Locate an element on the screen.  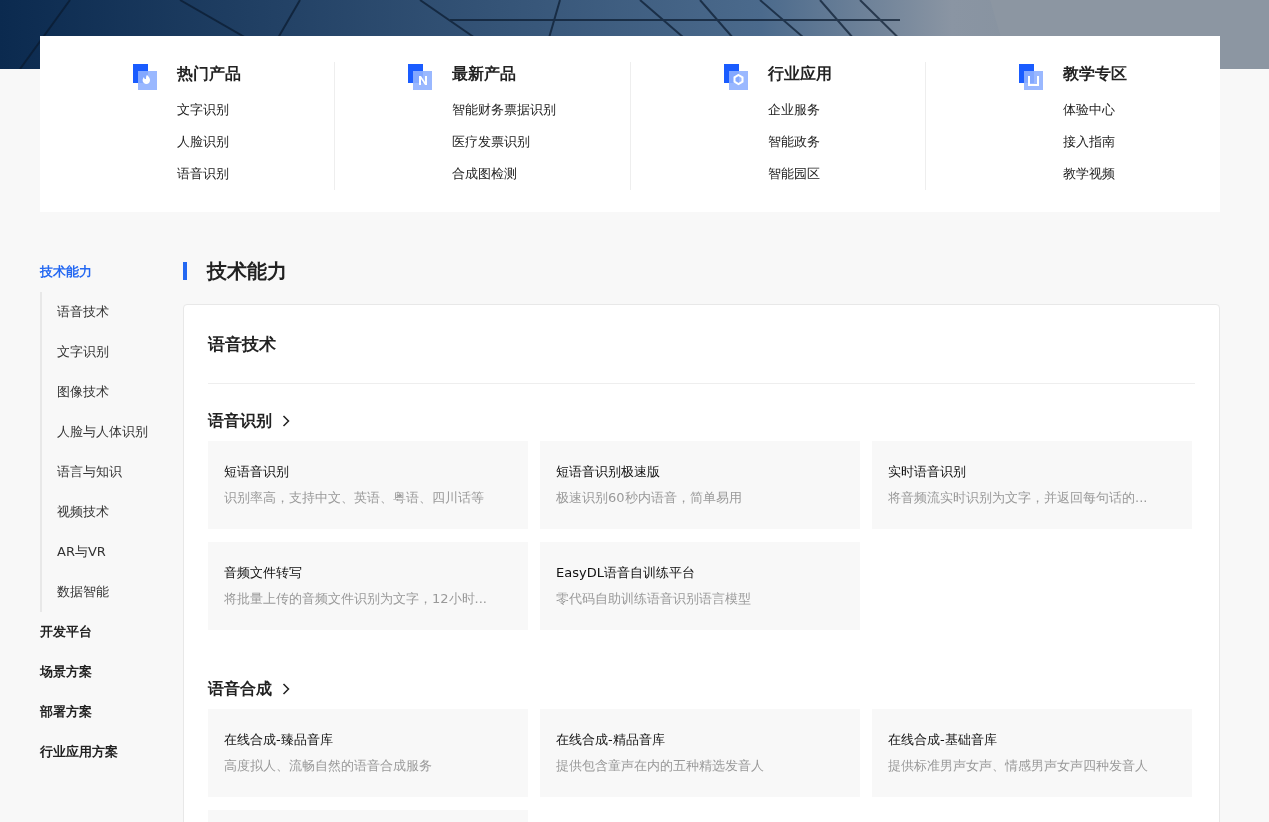
product-description: 识别率高，支持中文、英语、粤语、四川话等 is located at coordinates (354, 498).